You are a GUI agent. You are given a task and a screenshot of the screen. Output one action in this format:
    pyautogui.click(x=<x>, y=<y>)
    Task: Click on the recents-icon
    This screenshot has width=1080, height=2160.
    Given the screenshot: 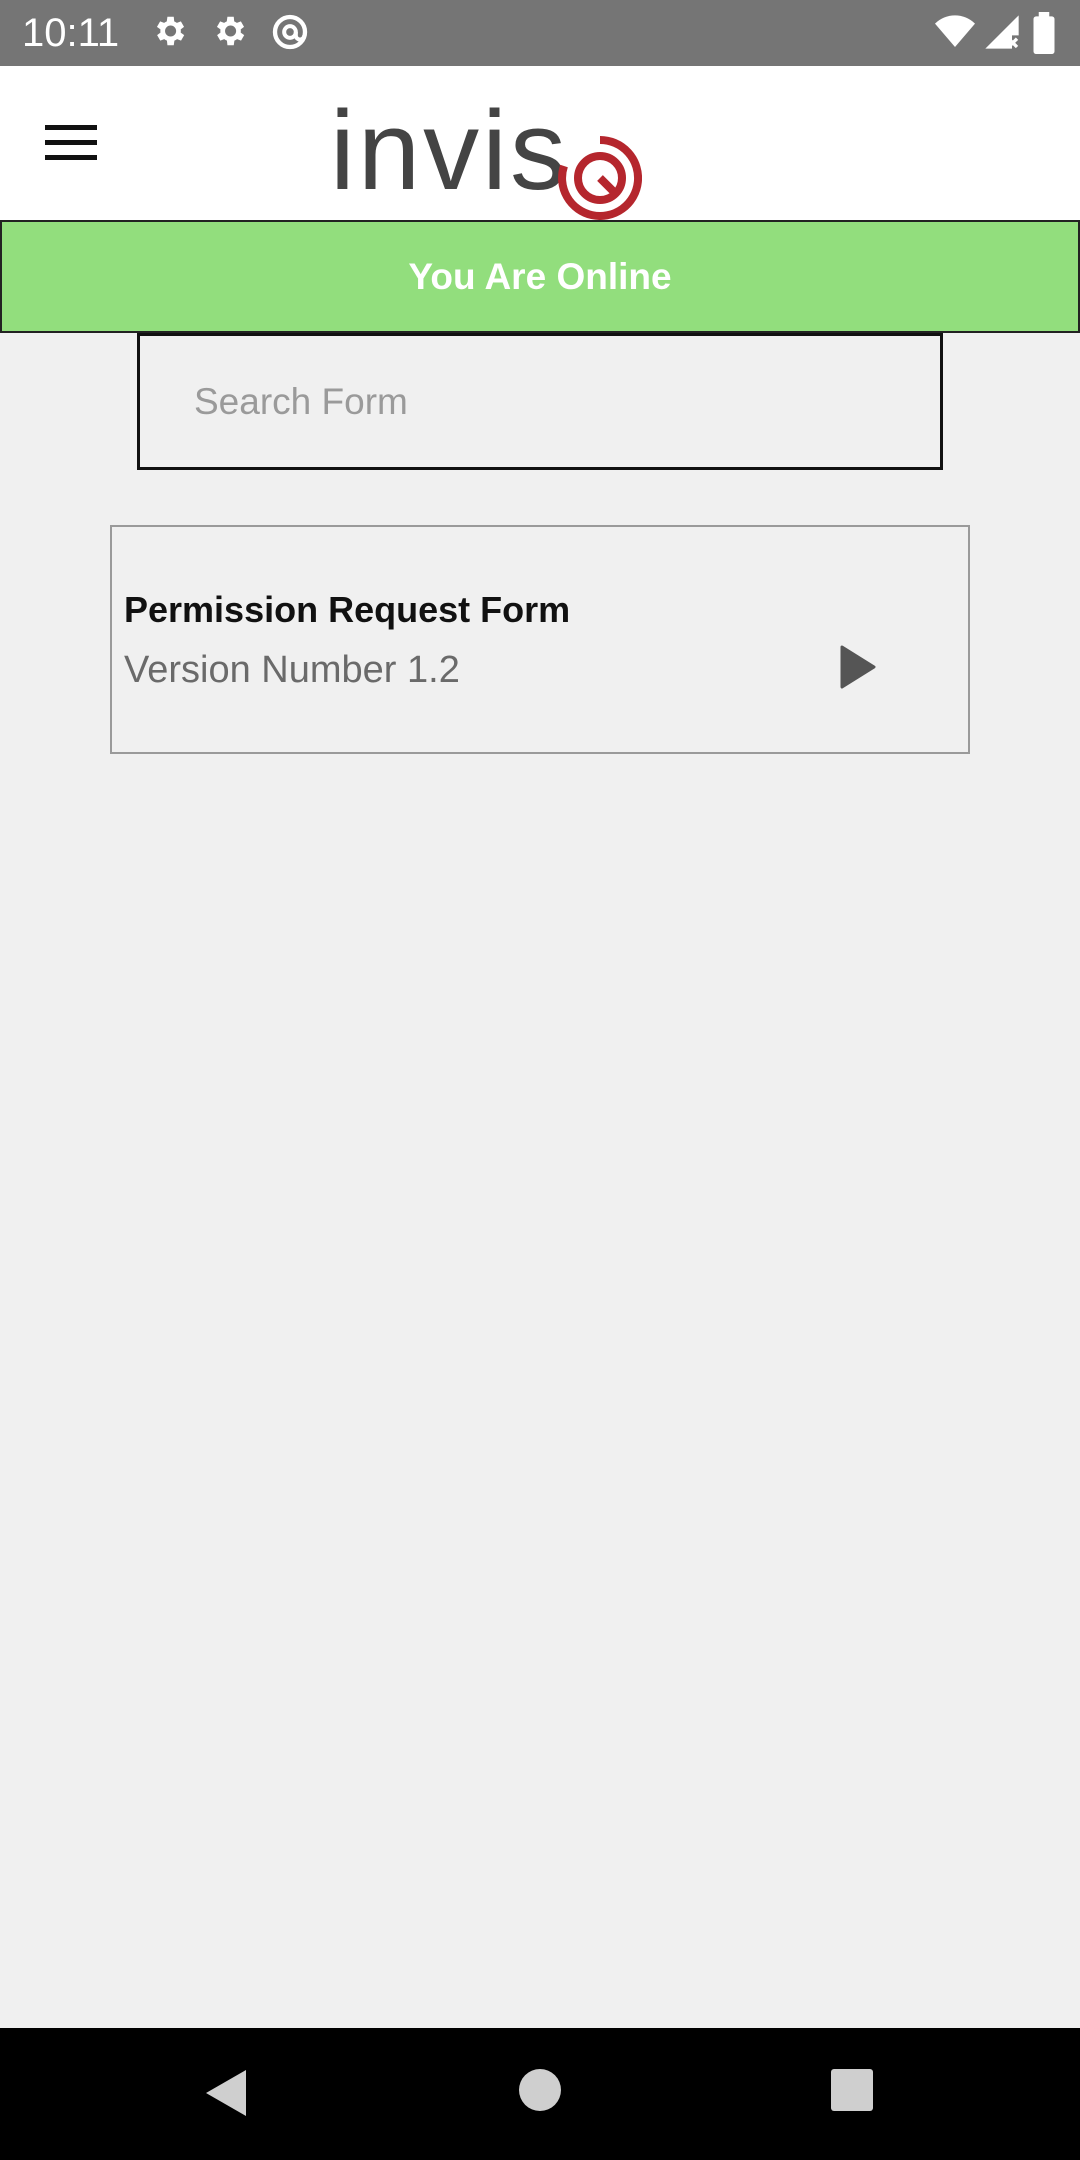 What is the action you would take?
    pyautogui.click(x=852, y=2090)
    